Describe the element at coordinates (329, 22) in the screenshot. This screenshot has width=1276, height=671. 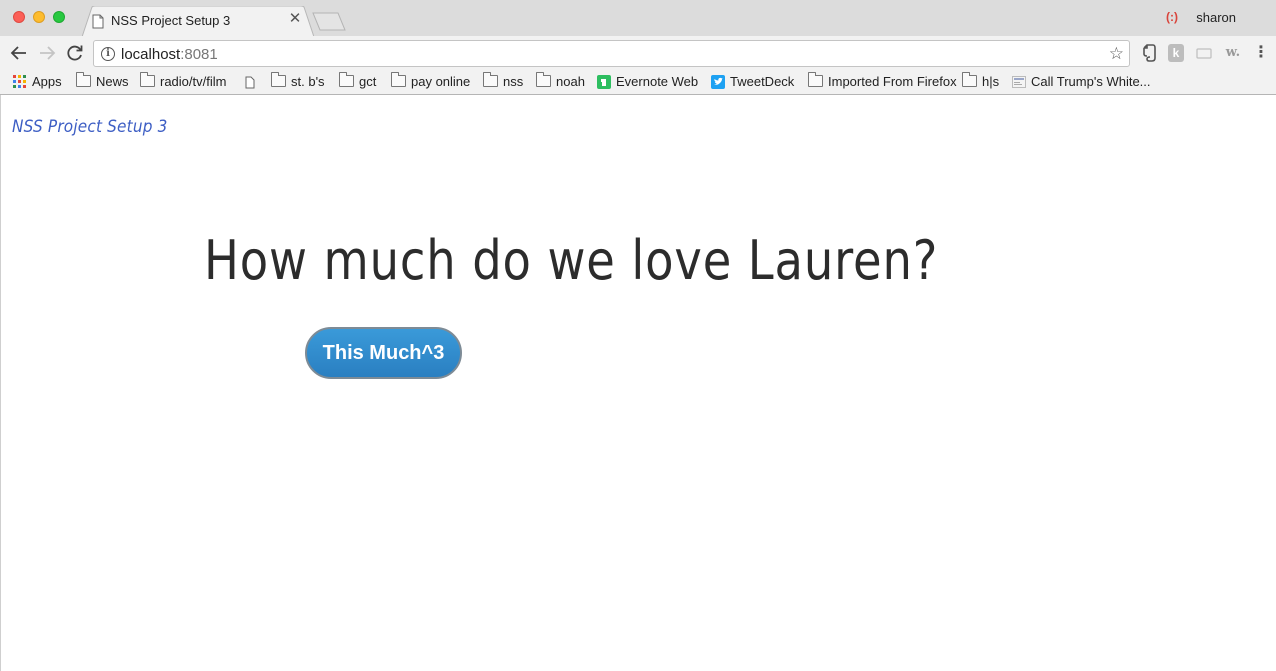
I see `new-tab-button` at that location.